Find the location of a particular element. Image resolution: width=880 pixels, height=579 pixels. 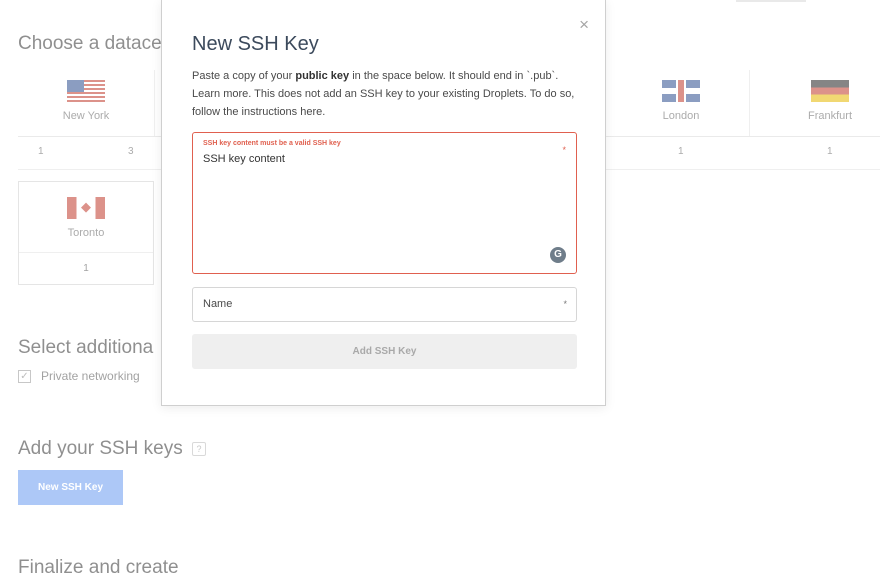

name-label: Name is located at coordinates (218, 304).